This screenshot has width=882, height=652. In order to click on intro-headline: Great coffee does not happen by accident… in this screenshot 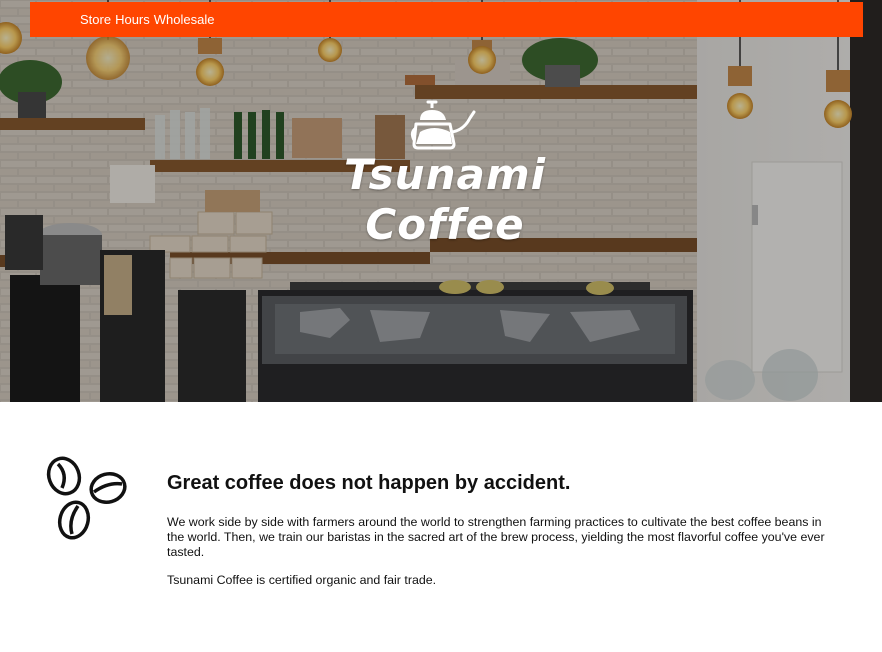, I will do `click(369, 483)`.